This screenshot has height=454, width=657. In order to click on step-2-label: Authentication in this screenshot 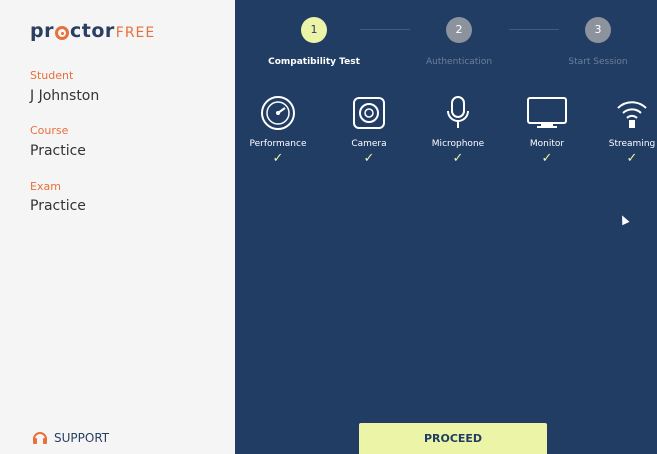, I will do `click(459, 62)`.